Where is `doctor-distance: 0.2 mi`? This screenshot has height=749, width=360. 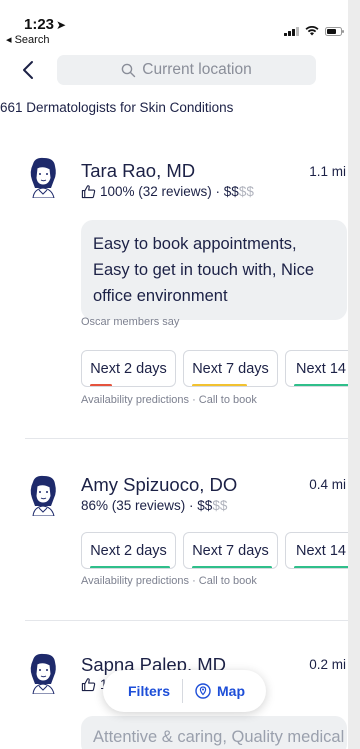 doctor-distance: 0.2 mi is located at coordinates (327, 664).